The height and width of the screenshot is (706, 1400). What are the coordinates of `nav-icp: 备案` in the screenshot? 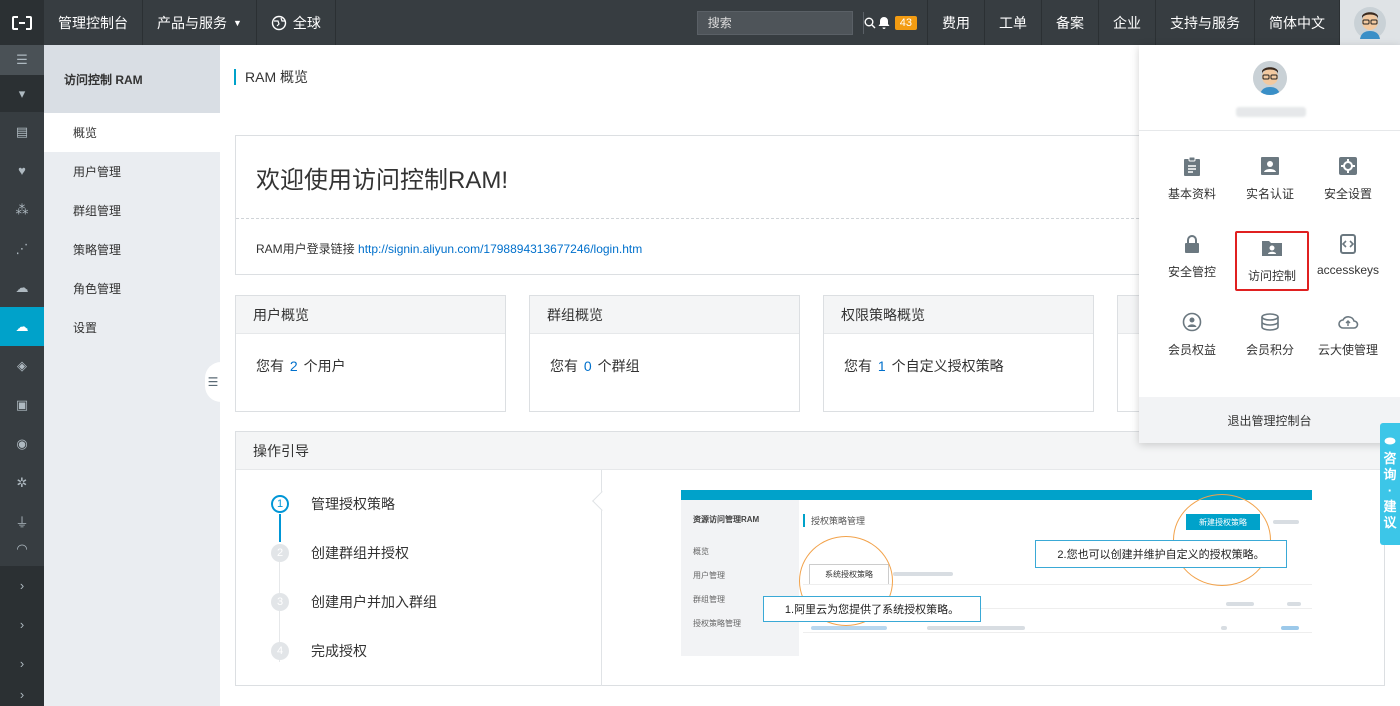 It's located at (1070, 22).